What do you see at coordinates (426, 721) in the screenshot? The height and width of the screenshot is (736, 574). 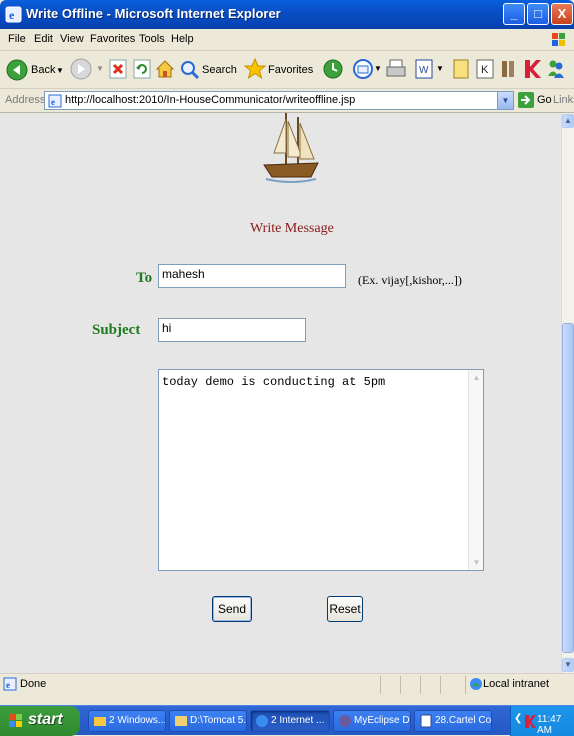 I see `document-icon` at bounding box center [426, 721].